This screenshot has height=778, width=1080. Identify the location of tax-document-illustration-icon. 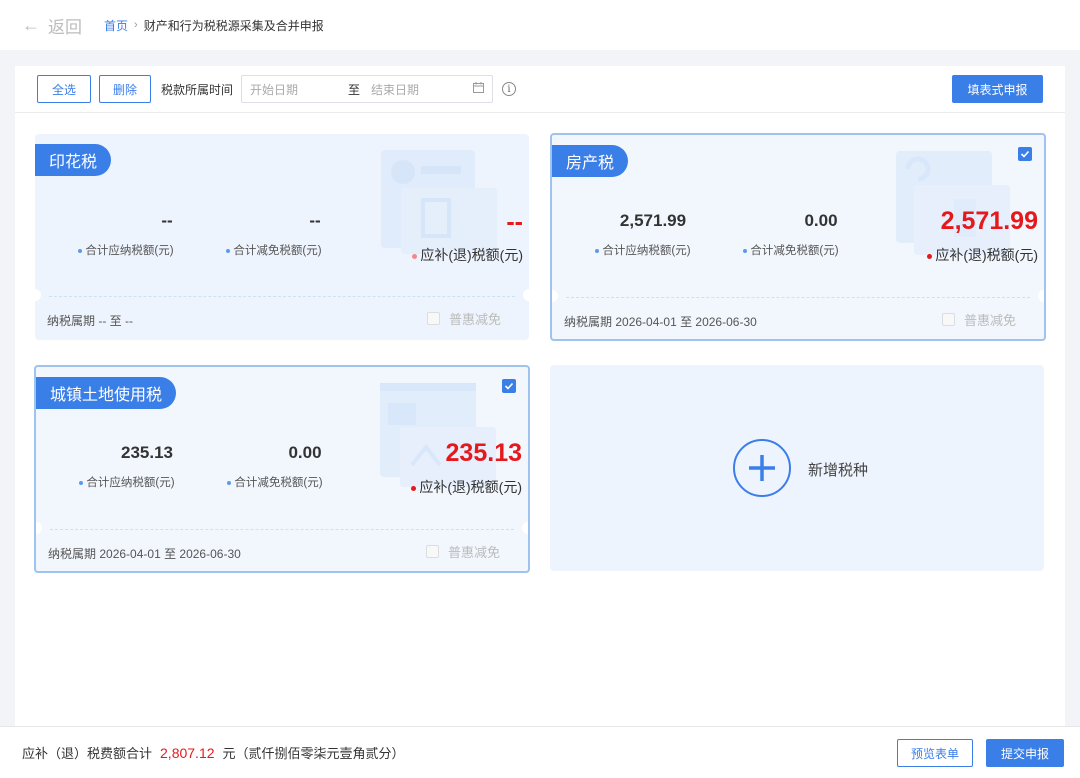
(438, 435).